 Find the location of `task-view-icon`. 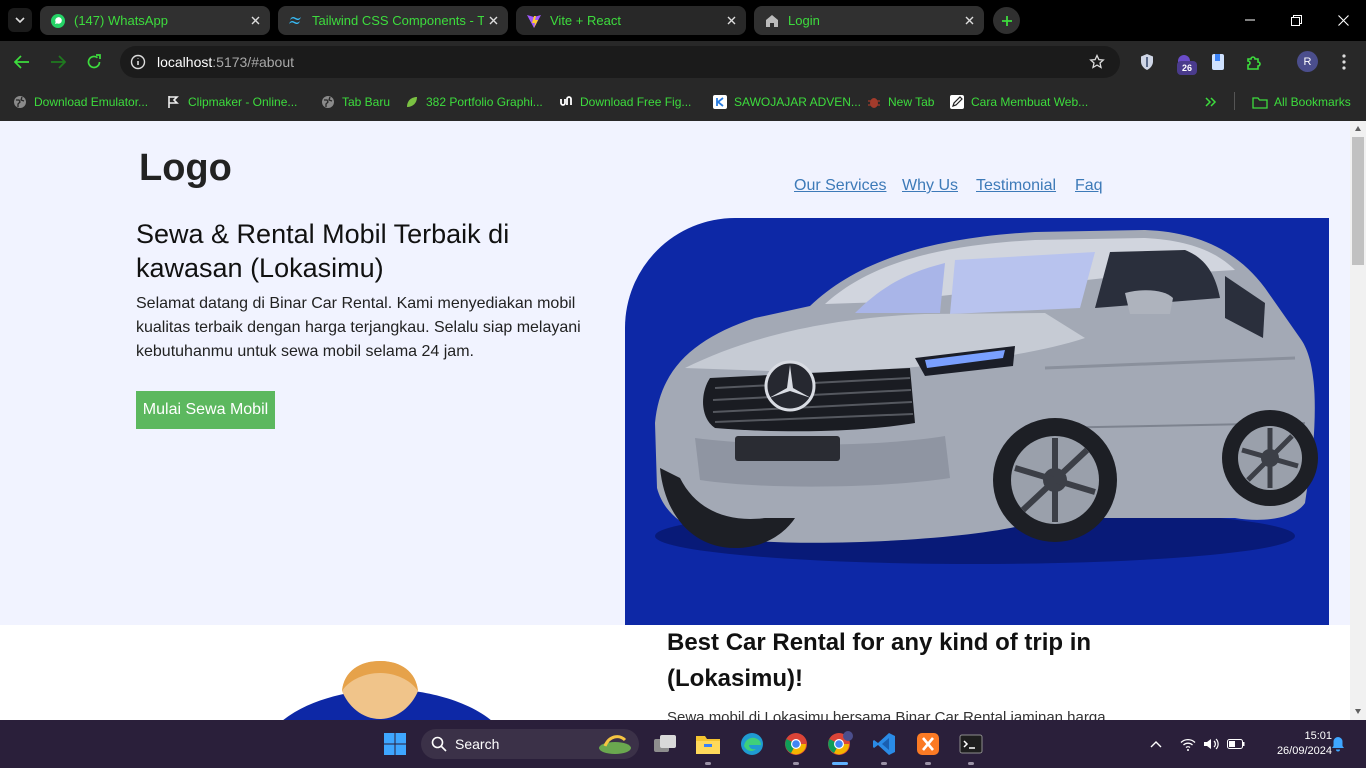

task-view-icon is located at coordinates (665, 743).